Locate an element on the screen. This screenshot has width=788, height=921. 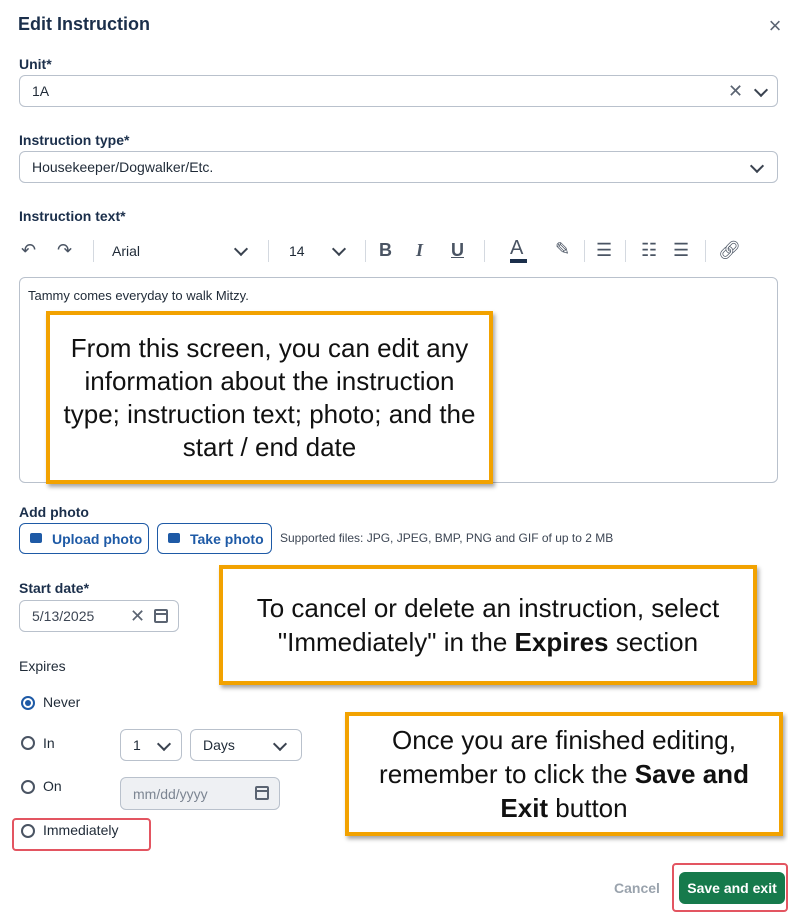
dialog-title: Edit Instruction is located at coordinates (84, 24).